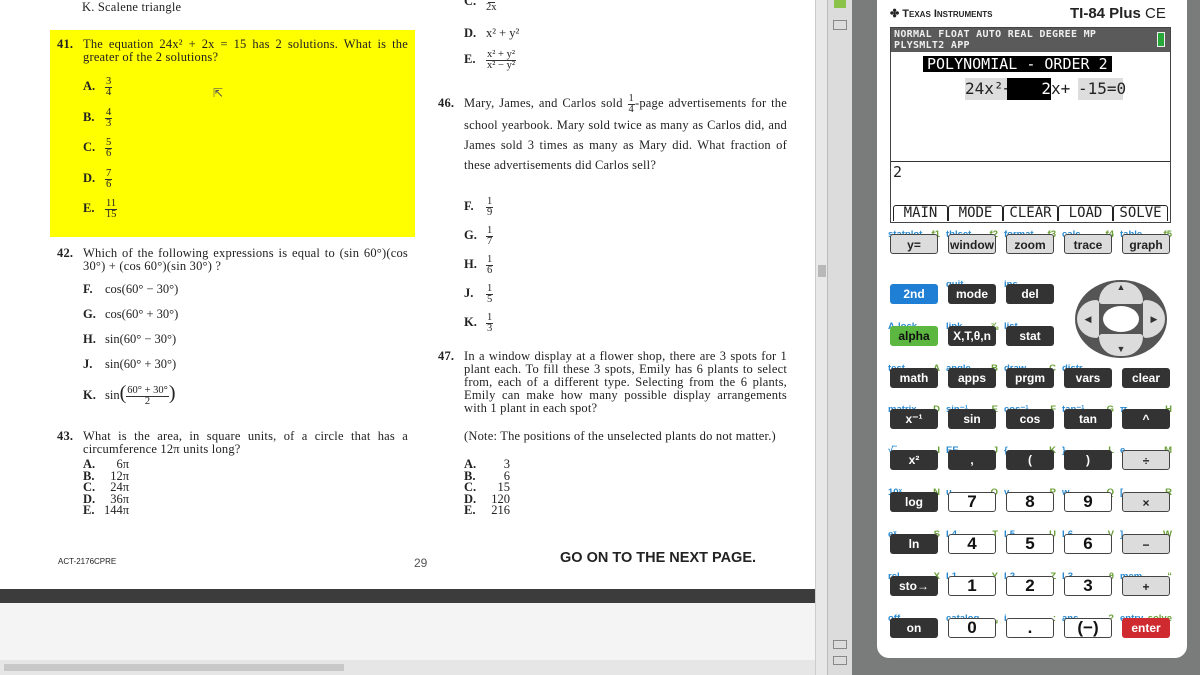 Image resolution: width=1200 pixels, height=675 pixels. Describe the element at coordinates (142, 289) in the screenshot. I see `option-text: cos(60° − 30°)` at that location.